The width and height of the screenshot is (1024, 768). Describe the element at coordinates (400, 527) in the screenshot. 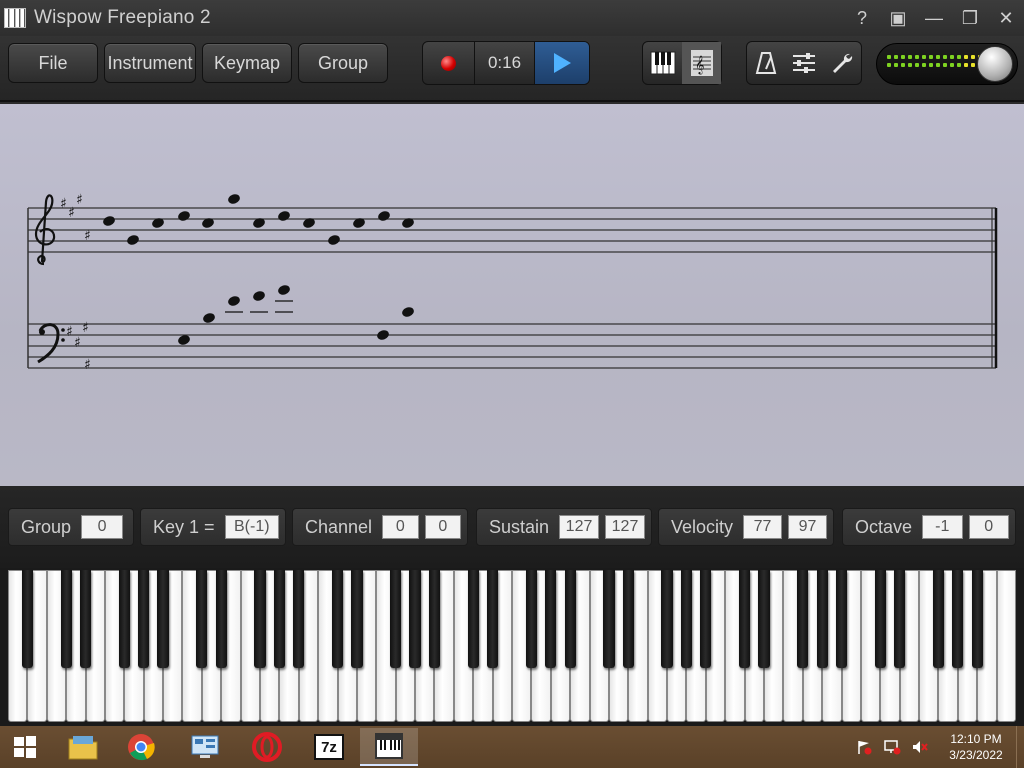

I see `channel-value-1: 0` at that location.